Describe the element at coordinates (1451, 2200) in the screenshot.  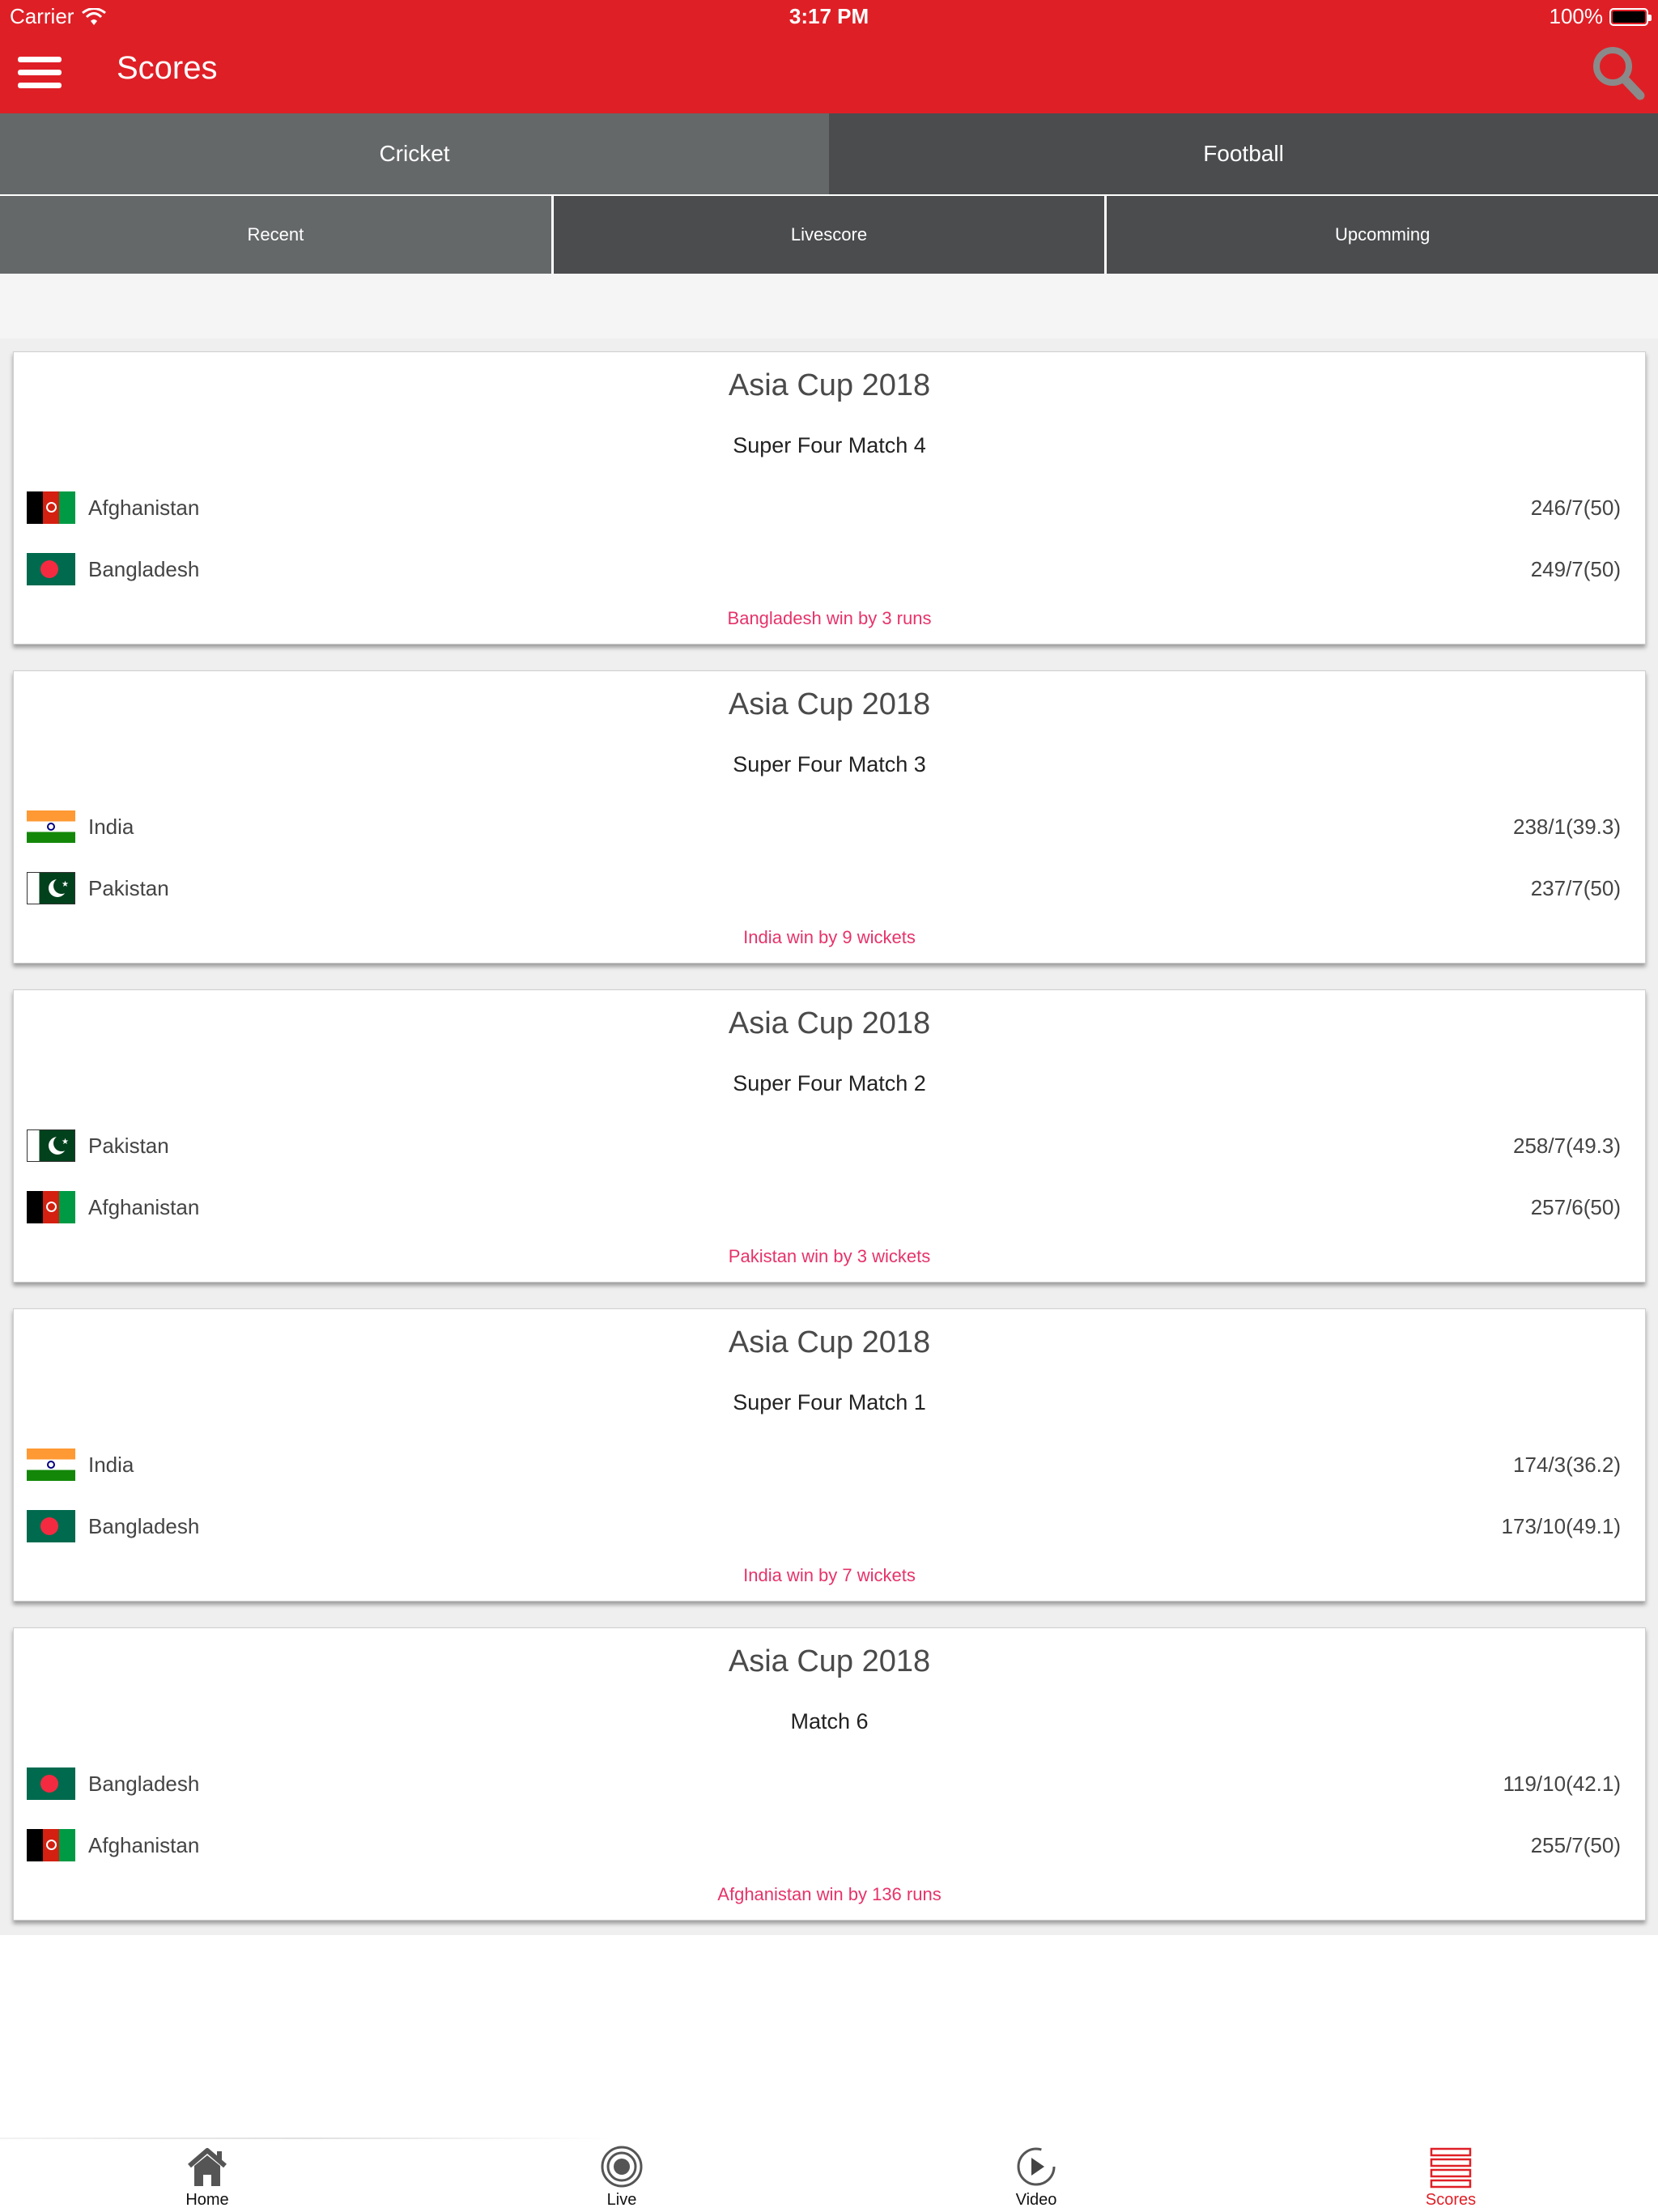
I see `tab-scores-label: Scores` at that location.